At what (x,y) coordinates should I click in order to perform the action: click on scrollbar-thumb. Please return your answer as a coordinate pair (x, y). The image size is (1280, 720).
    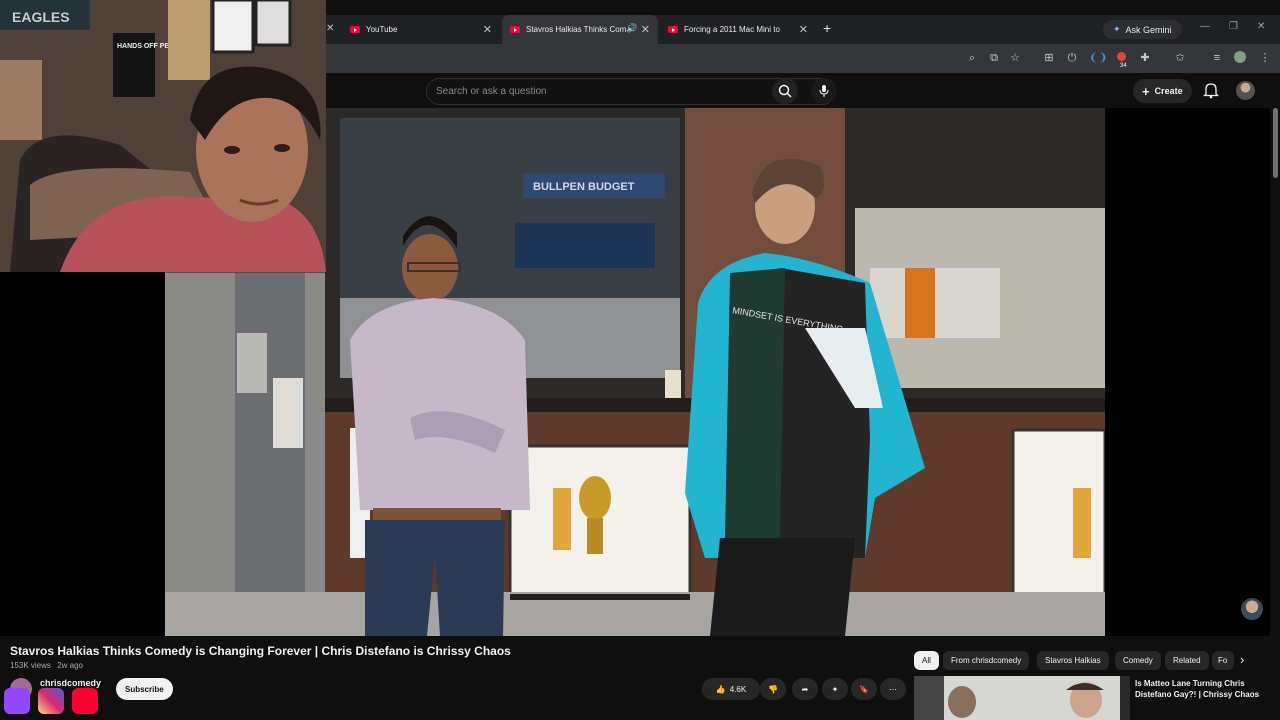
    Looking at the image, I should click on (1275, 143).